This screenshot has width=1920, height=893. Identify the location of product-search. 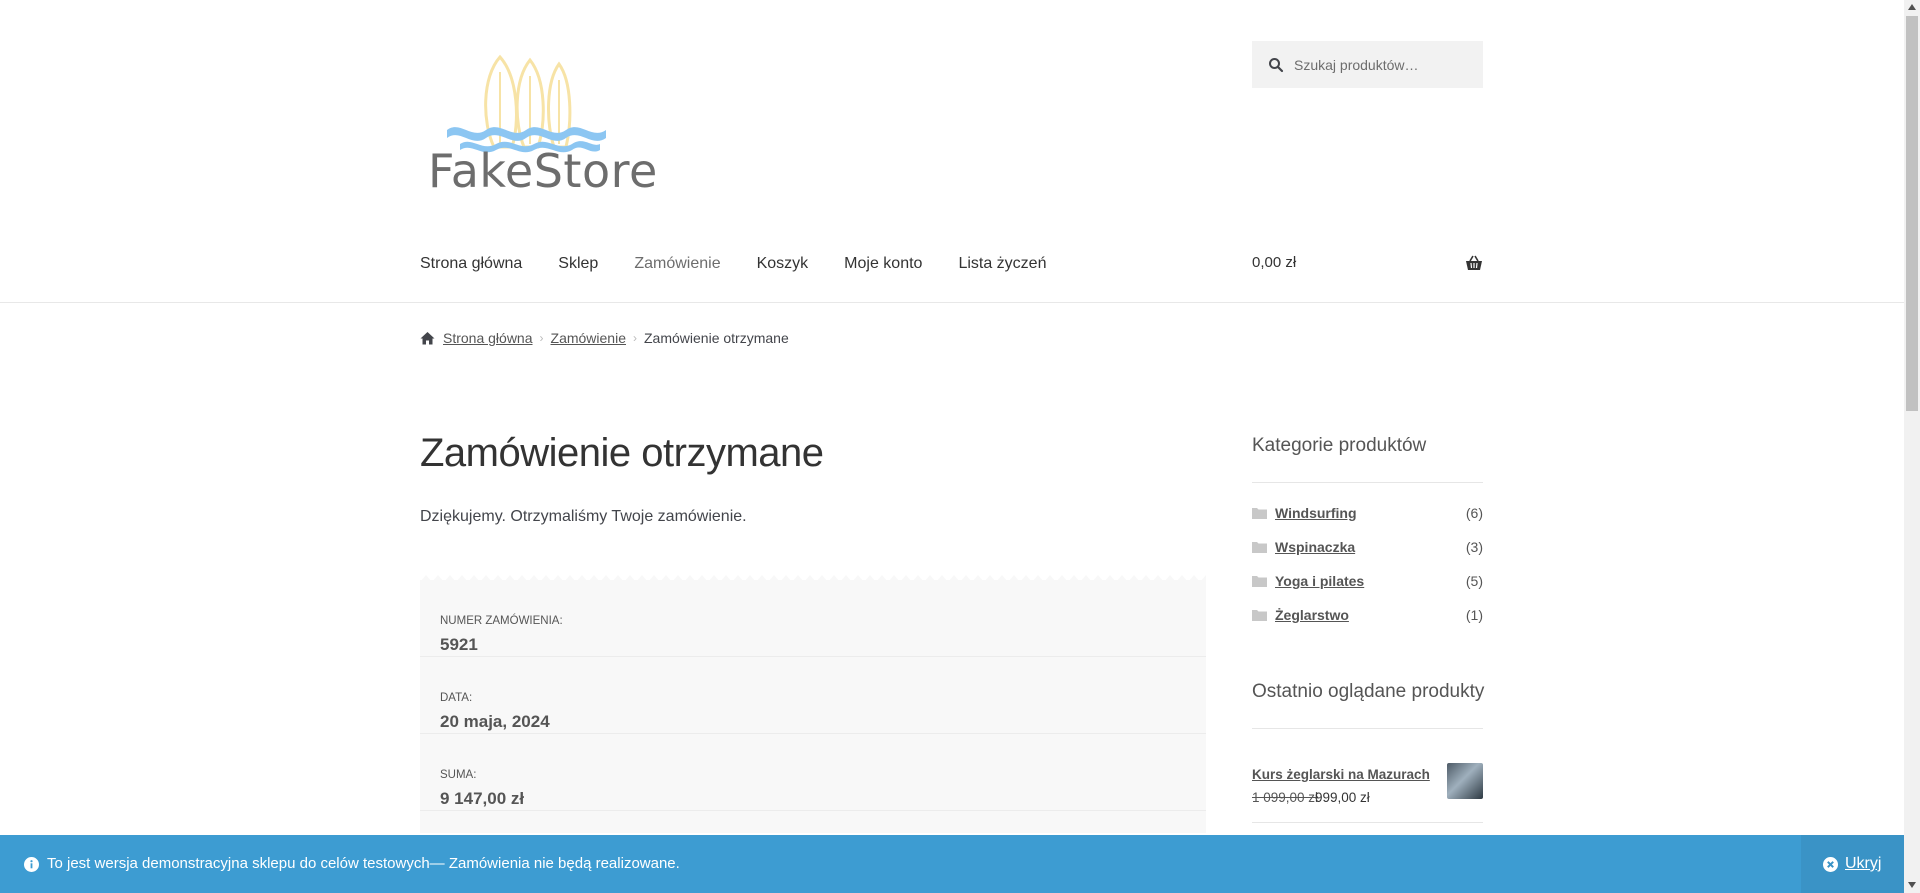
(1367, 64).